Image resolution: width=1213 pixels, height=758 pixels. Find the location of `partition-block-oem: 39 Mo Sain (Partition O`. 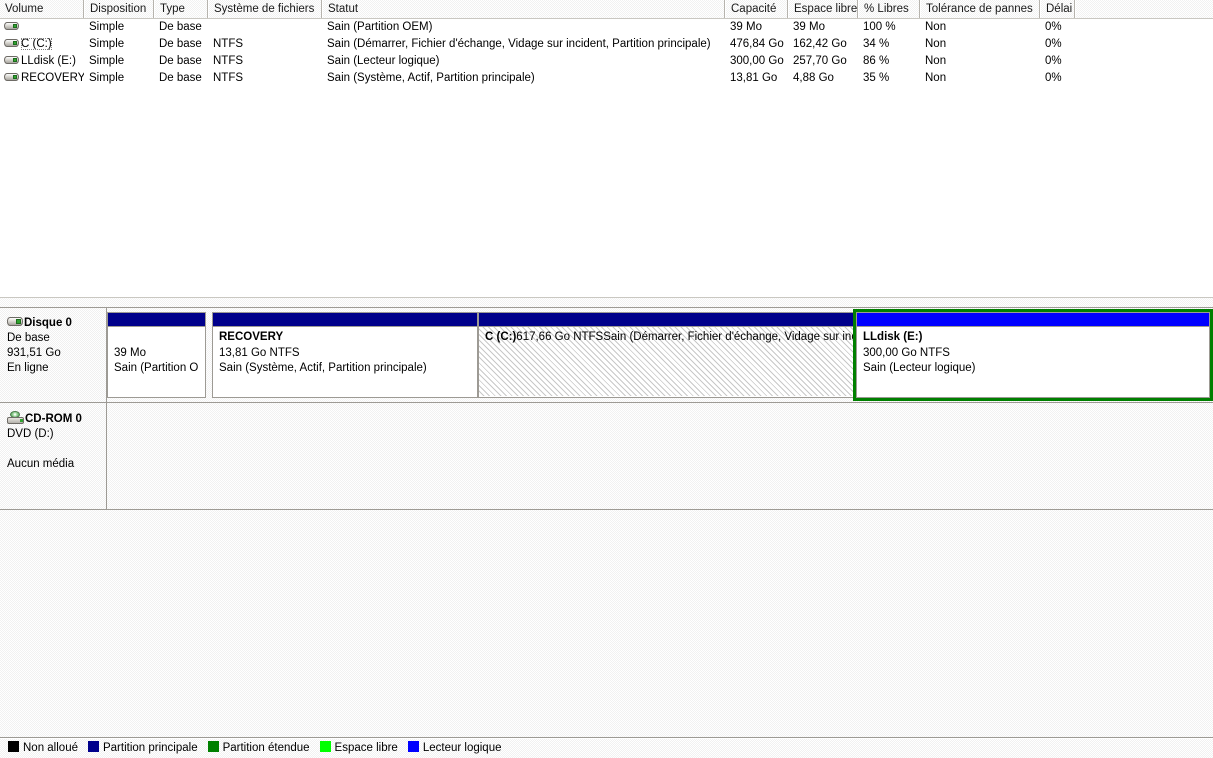

partition-block-oem: 39 Mo Sain (Partition O is located at coordinates (156, 355).